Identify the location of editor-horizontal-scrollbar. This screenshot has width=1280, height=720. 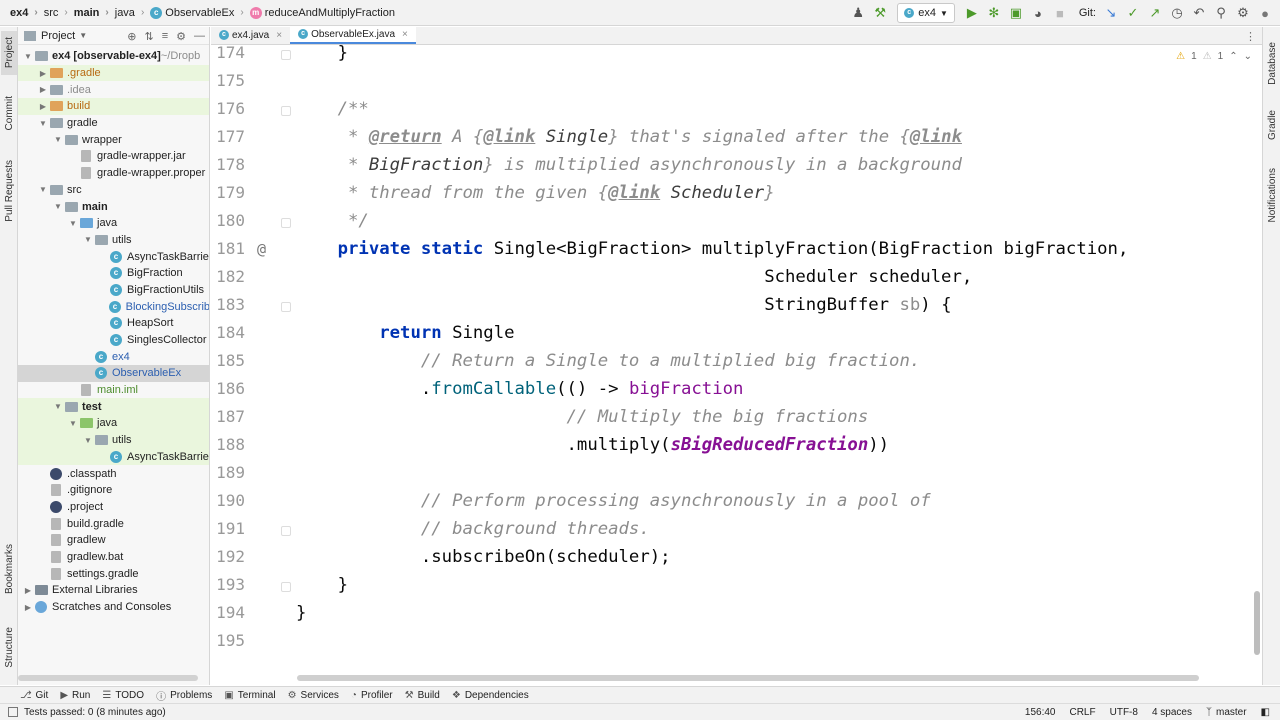
(748, 678).